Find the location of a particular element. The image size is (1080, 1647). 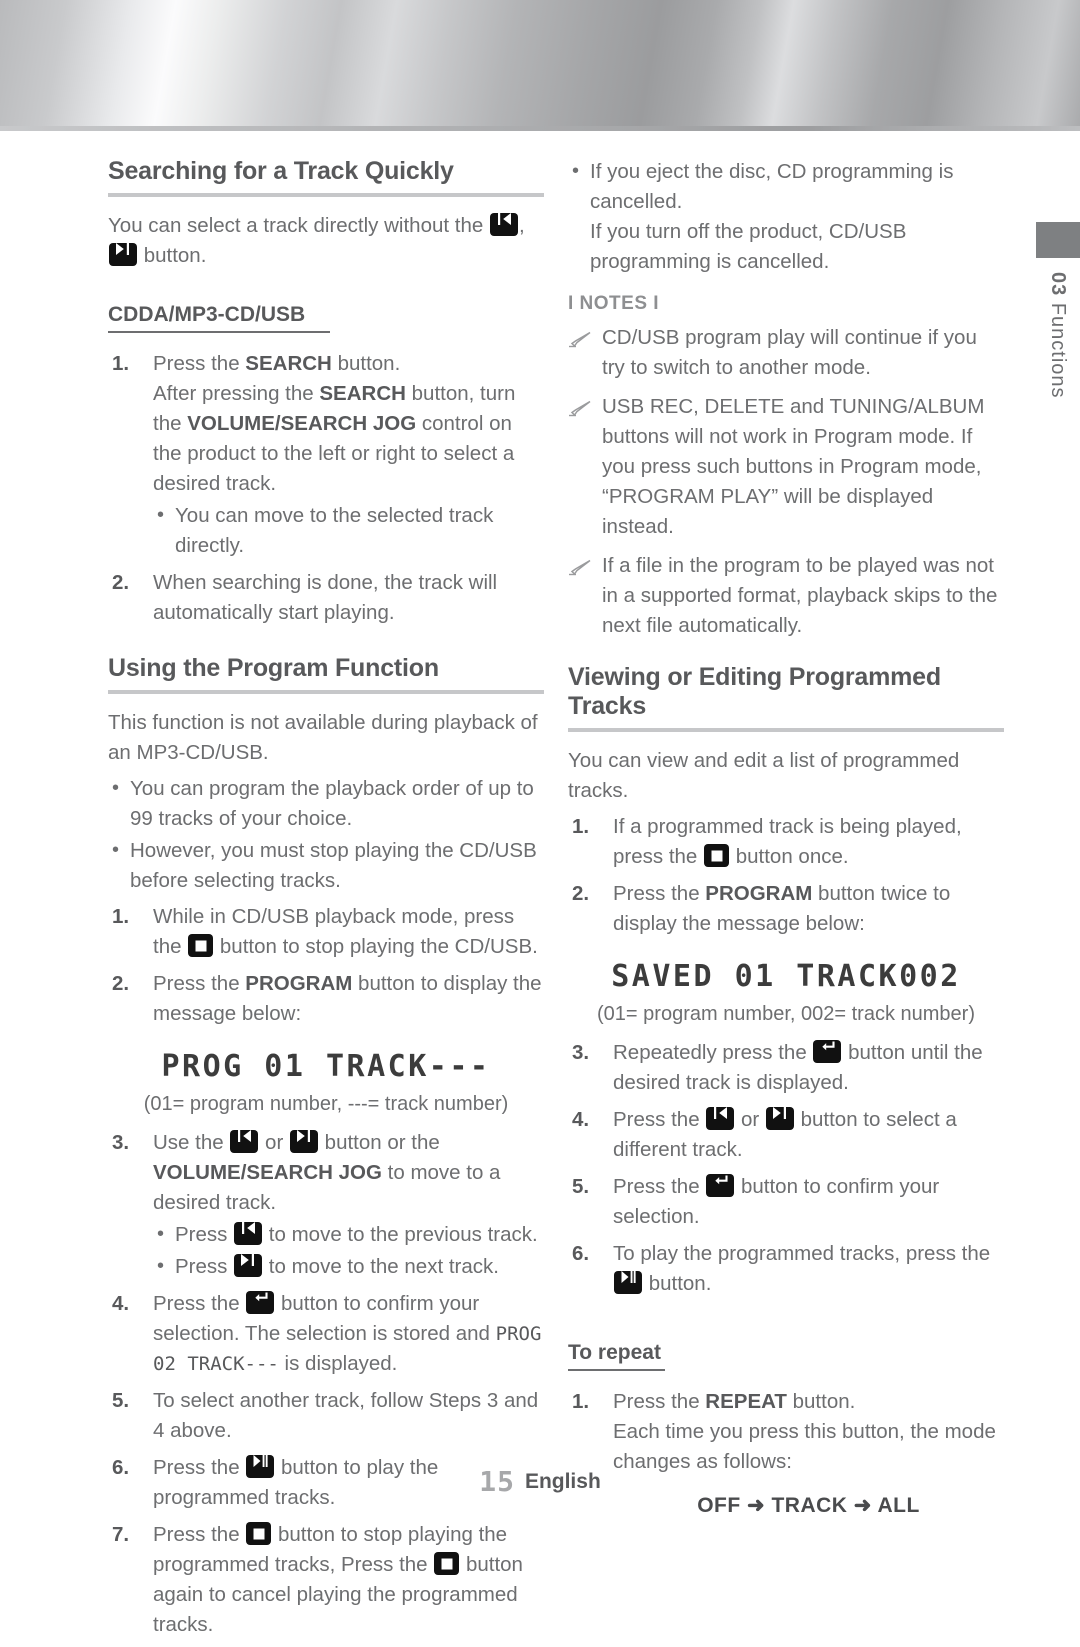

intro-text-b: , is located at coordinates (521, 225).